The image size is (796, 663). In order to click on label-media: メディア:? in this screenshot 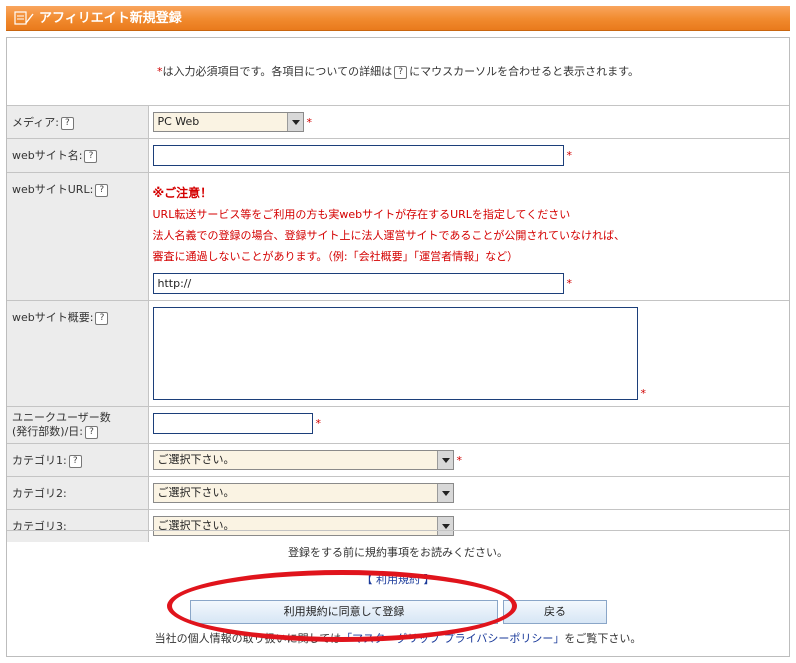, I will do `click(78, 122)`.